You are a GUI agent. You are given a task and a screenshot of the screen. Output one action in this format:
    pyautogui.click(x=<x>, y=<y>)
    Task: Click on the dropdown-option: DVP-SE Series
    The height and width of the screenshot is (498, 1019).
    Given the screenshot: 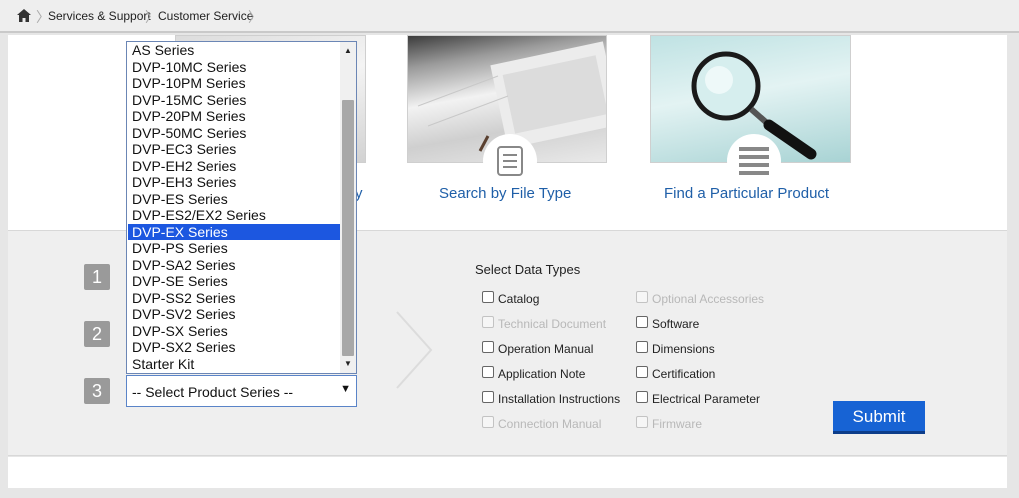 What is the action you would take?
    pyautogui.click(x=234, y=281)
    